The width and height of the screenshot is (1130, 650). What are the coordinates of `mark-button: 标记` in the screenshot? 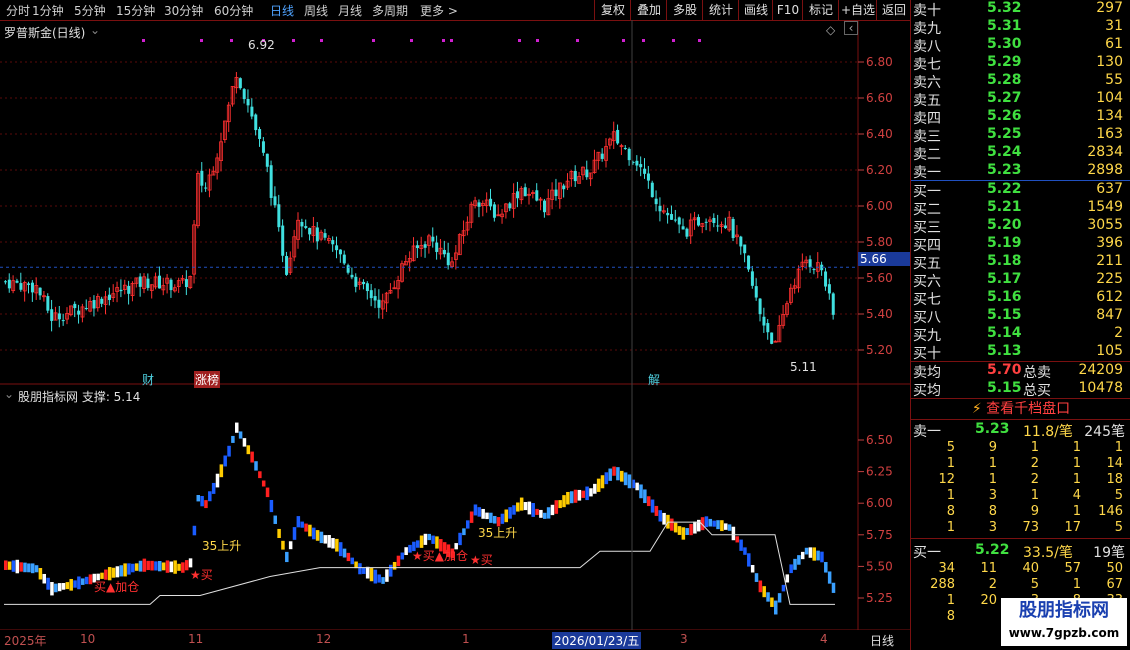 It's located at (820, 10).